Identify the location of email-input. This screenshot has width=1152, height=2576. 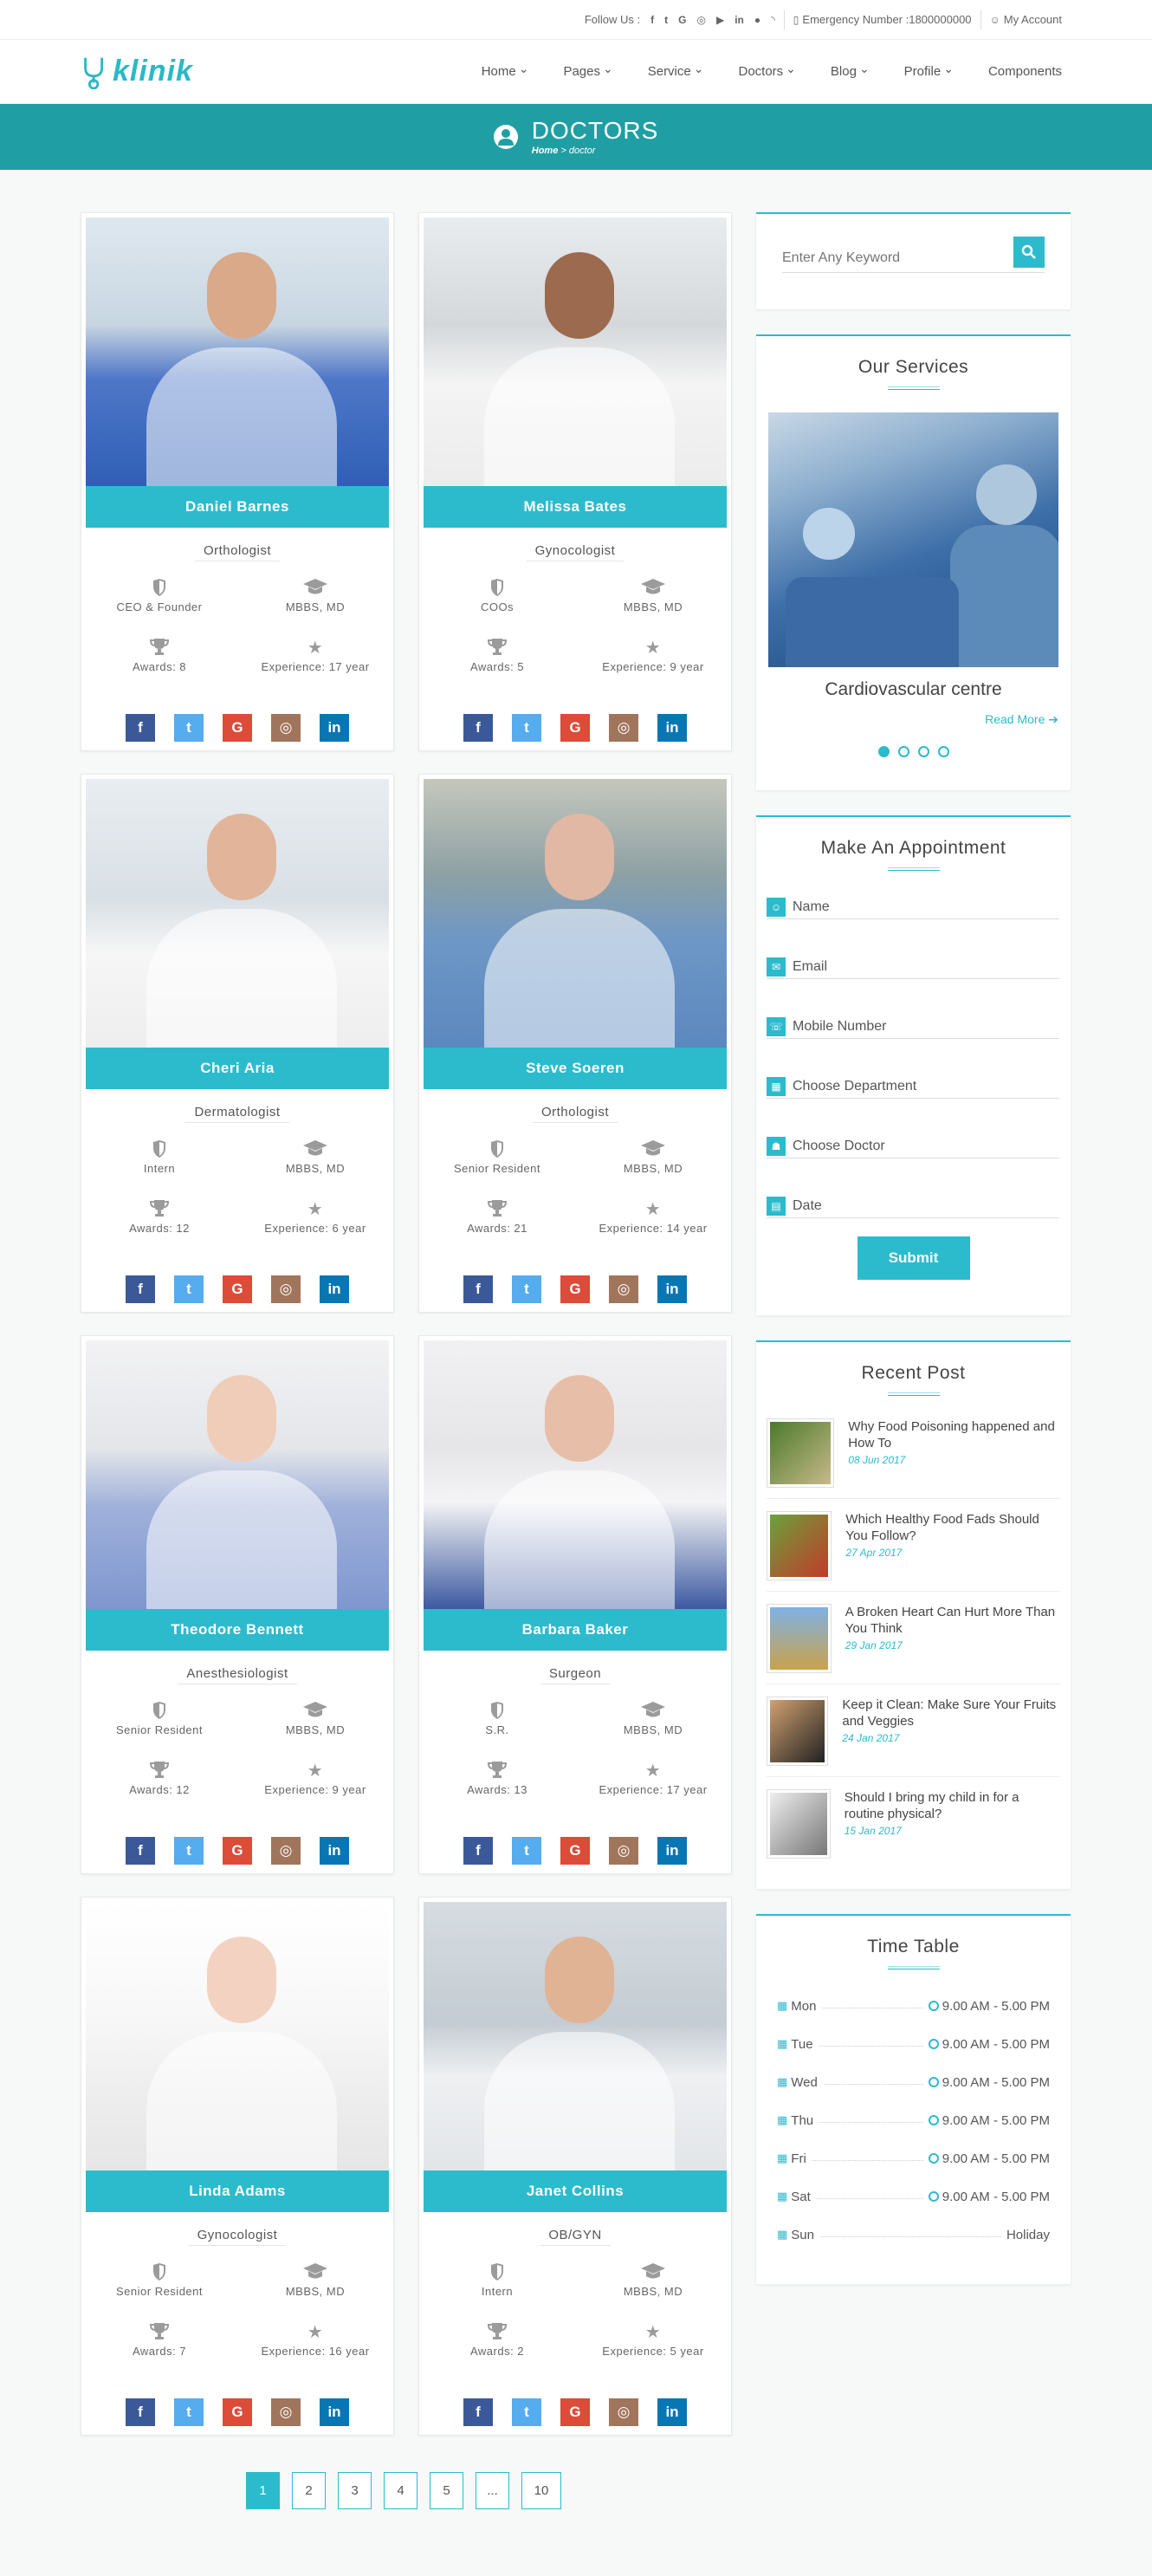
(926, 967).